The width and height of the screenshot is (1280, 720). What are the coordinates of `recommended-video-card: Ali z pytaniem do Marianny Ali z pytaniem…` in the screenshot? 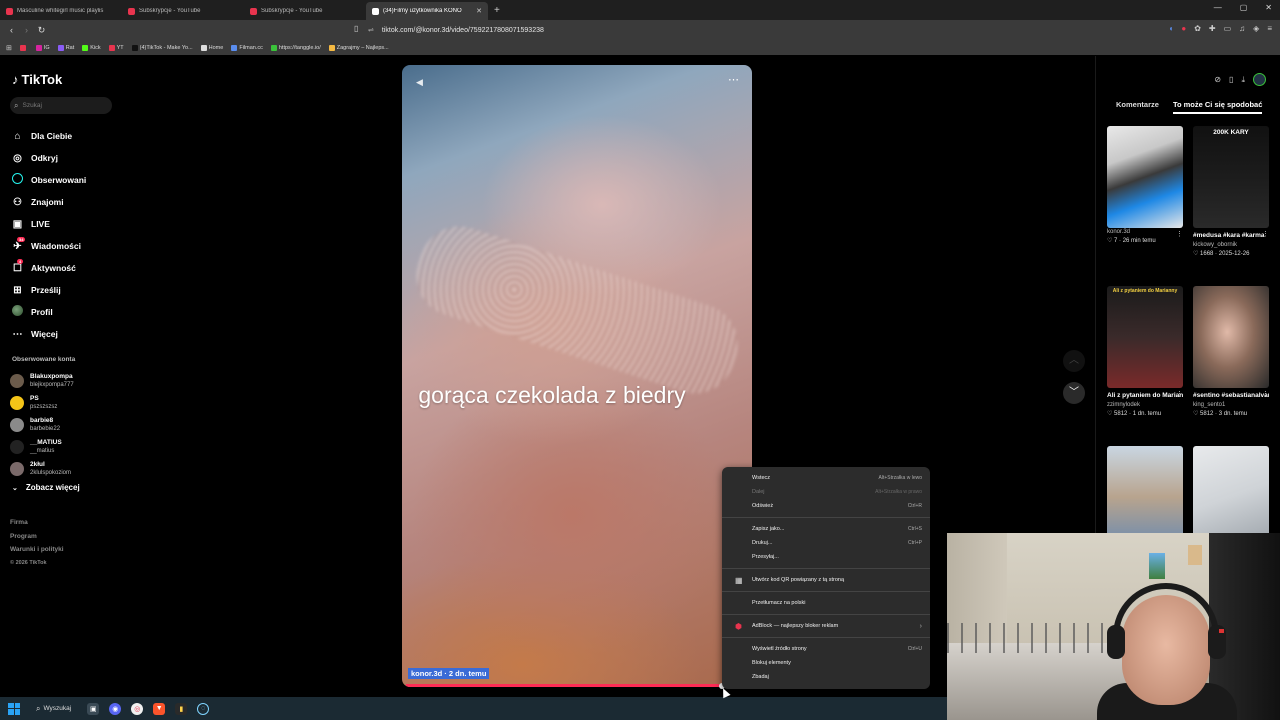 It's located at (1145, 352).